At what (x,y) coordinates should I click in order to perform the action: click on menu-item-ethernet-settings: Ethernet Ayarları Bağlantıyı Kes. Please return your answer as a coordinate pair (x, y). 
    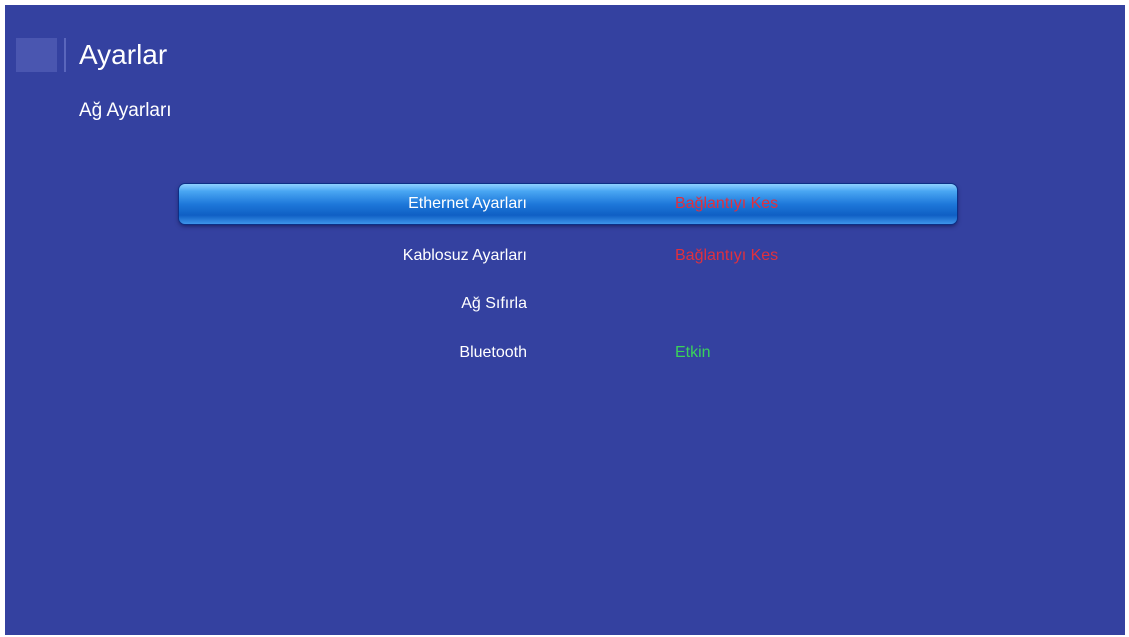
    Looking at the image, I should click on (568, 204).